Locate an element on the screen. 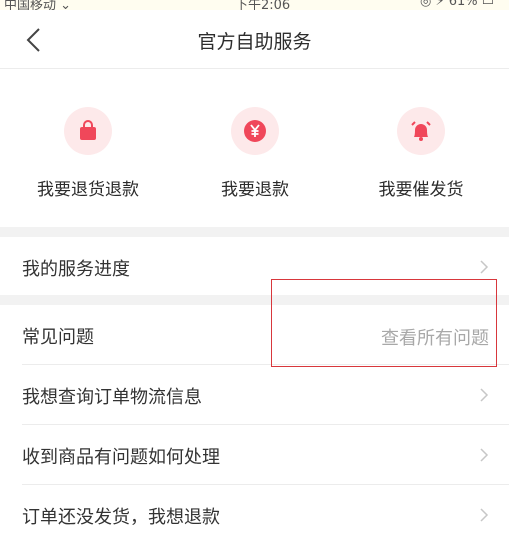 The width and height of the screenshot is (509, 543). alarm-bell-icon is located at coordinates (421, 131).